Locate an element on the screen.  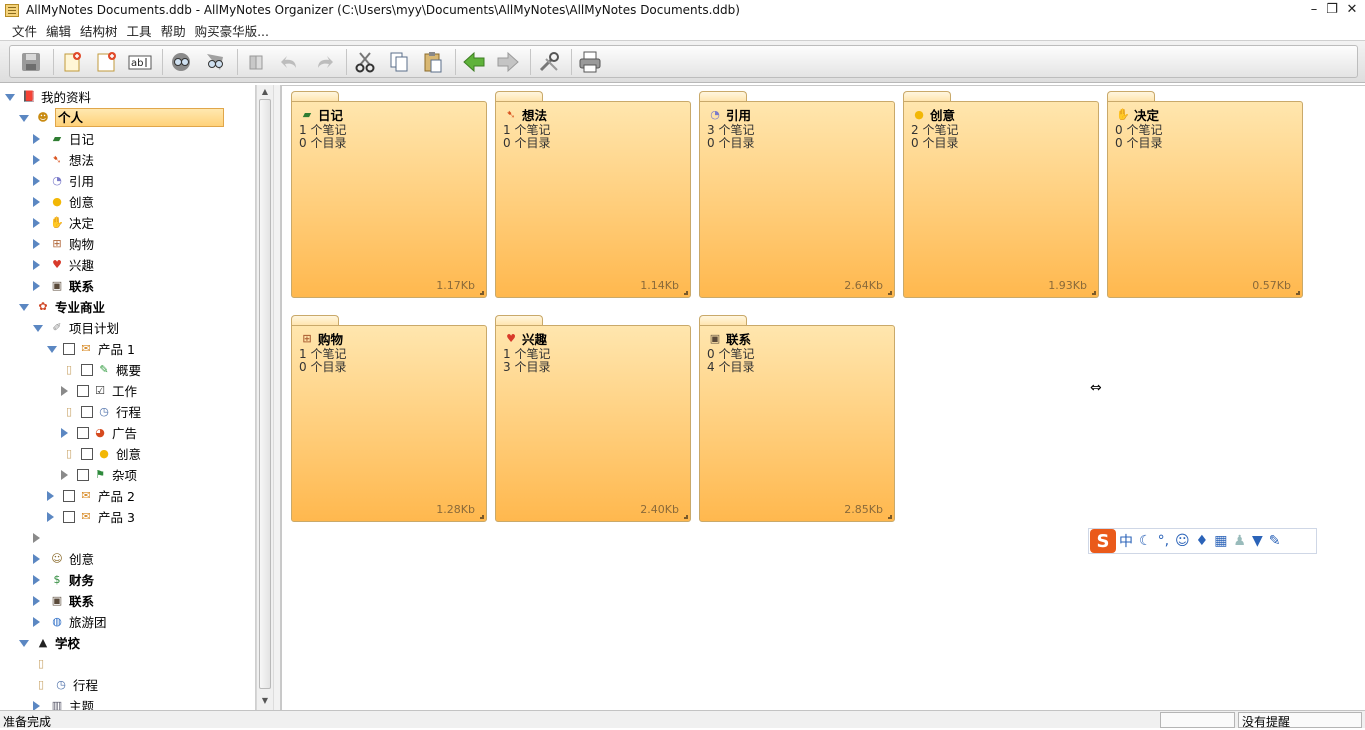
folder-card: ◔ 引用 3 个笔记 0 个目录 2.64Kb is located at coordinates (797, 194).